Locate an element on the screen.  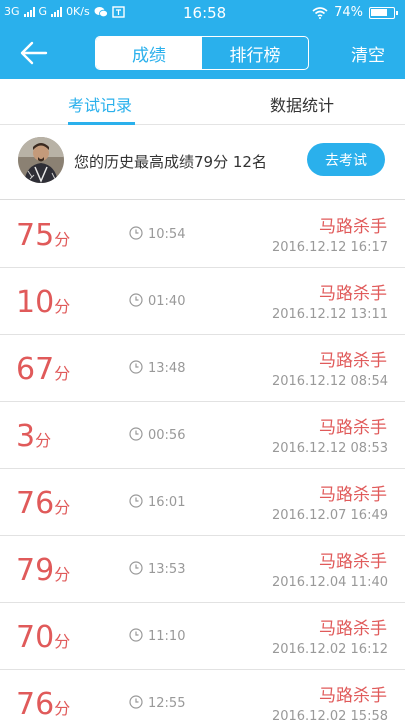
nav-bar: 成绩 排行榜 清空 is located at coordinates (202, 53).